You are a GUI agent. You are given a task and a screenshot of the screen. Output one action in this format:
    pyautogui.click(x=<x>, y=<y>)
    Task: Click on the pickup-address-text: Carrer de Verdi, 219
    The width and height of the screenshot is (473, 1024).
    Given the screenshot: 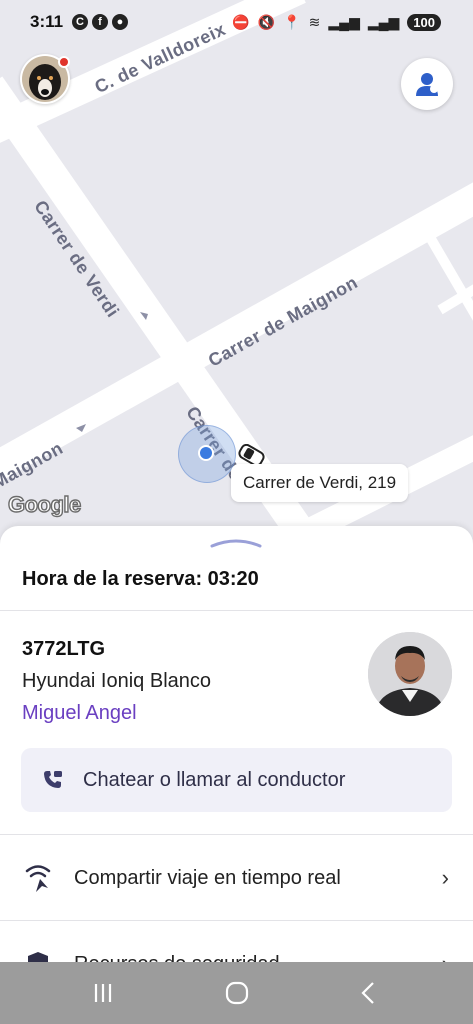 What is the action you would take?
    pyautogui.click(x=320, y=482)
    